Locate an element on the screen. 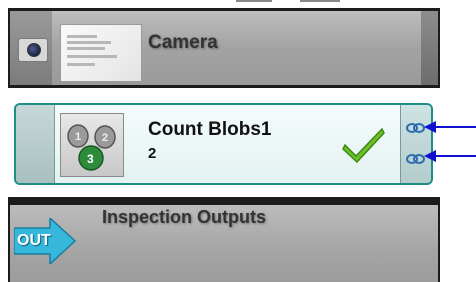 This screenshot has width=476, height=282. count-blobs-title: Count Blobs1 is located at coordinates (210, 129).